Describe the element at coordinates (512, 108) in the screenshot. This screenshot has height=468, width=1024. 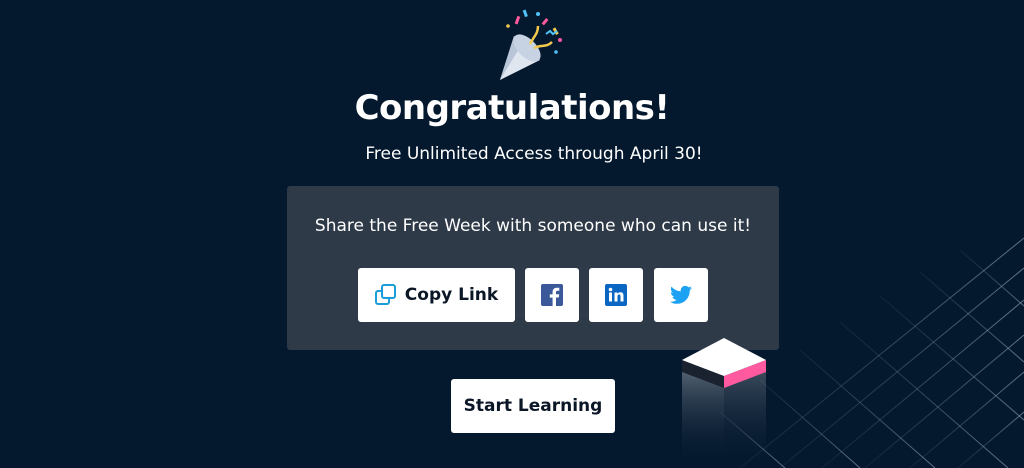
I see `page-title: Congratulations!` at that location.